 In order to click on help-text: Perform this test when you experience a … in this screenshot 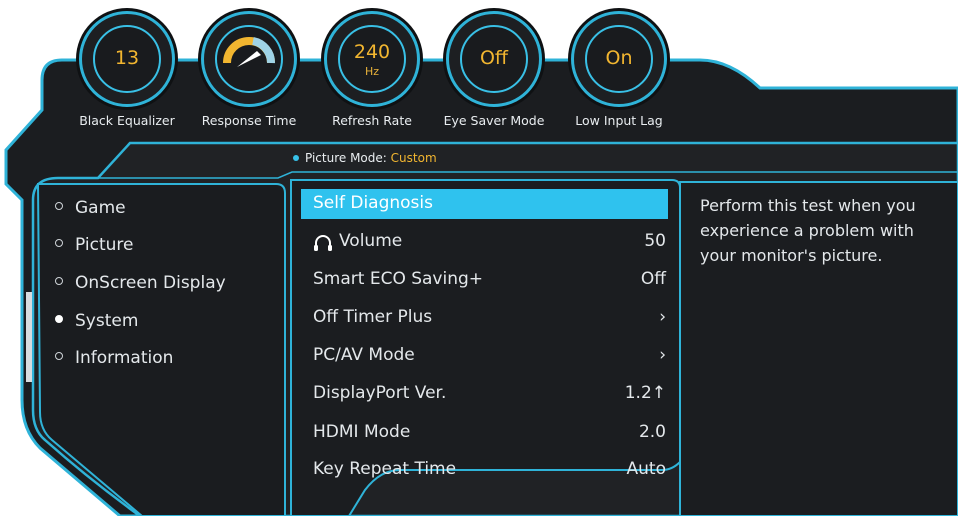, I will do `click(808, 230)`.